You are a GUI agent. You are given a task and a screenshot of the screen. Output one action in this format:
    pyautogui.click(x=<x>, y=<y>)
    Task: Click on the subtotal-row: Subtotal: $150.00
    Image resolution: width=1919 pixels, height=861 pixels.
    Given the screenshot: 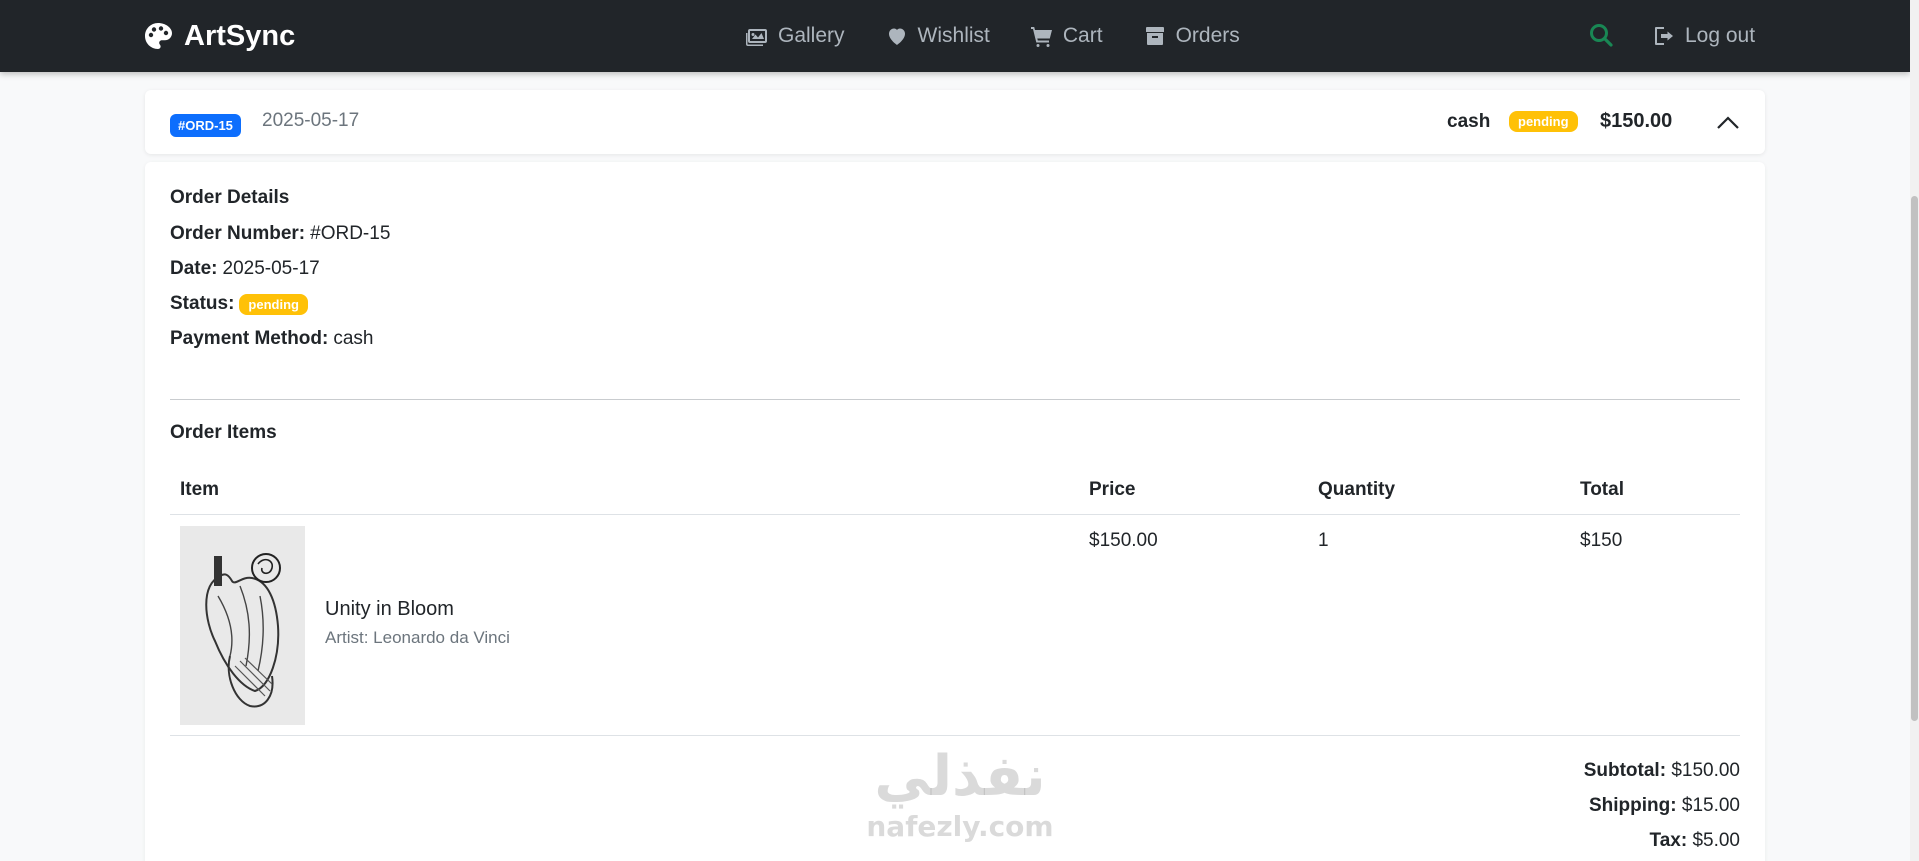 What is the action you would take?
    pyautogui.click(x=1662, y=771)
    